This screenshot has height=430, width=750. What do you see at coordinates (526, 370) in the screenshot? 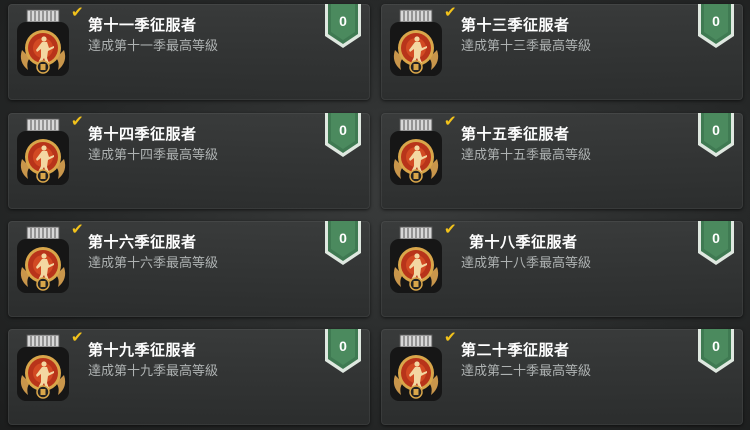
I see `achievement-description: 達成第二十季最高等級` at bounding box center [526, 370].